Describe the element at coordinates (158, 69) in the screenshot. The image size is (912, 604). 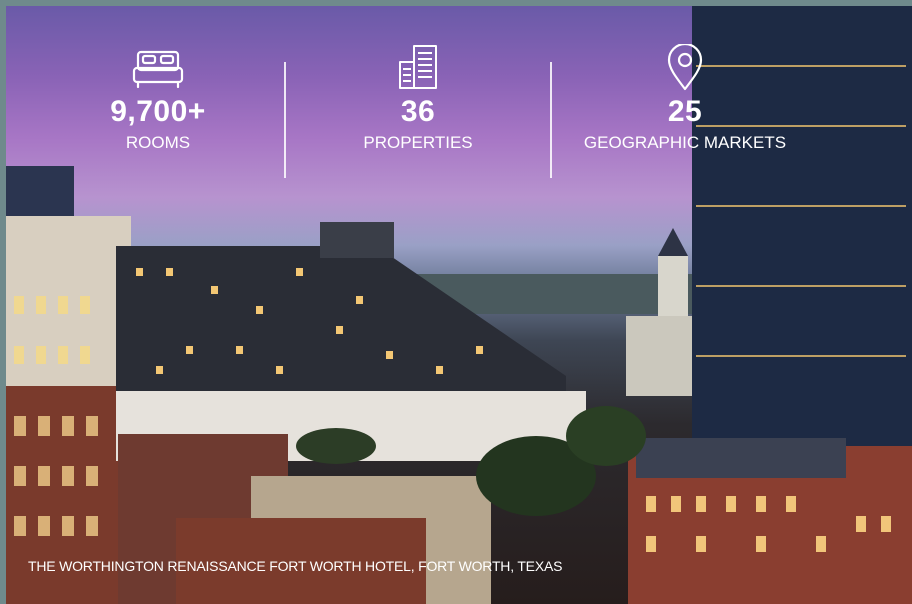
I see `bed-icon` at that location.